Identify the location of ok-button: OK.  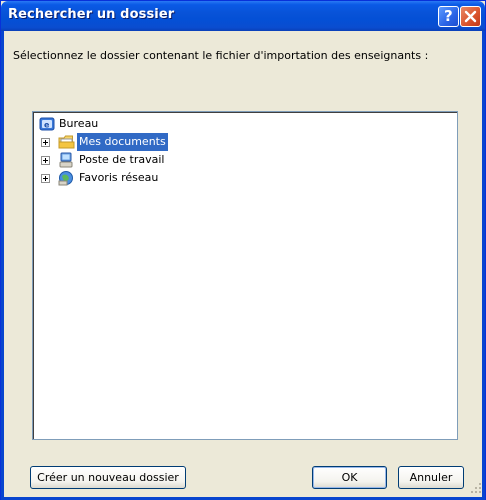
(349, 477).